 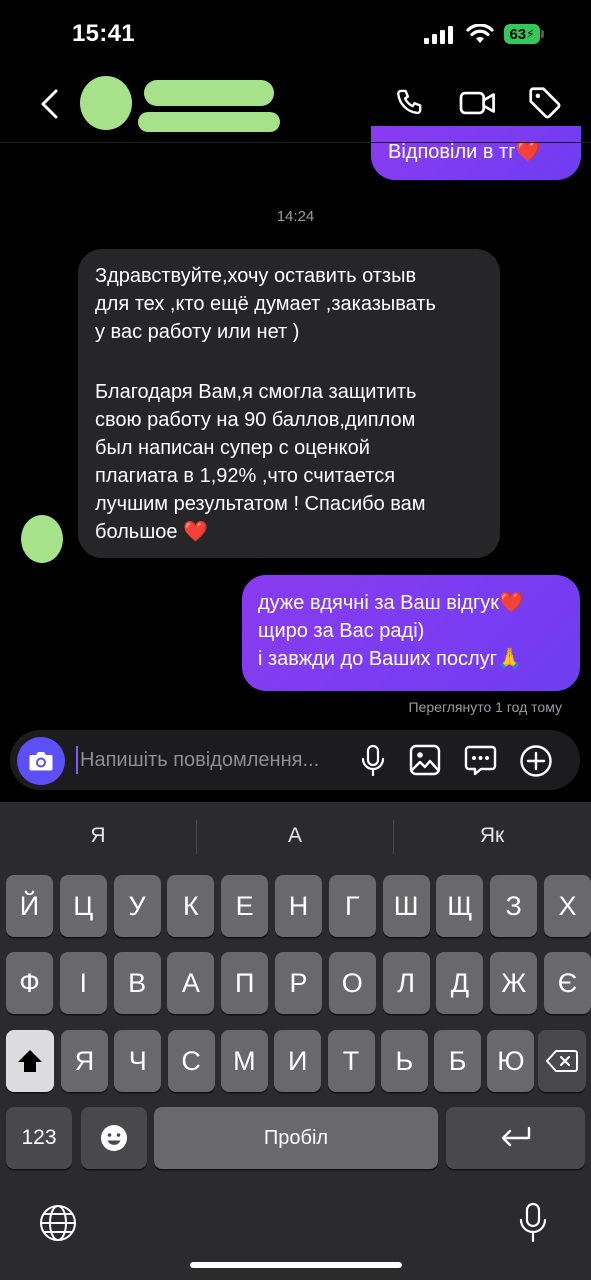 I want to click on key-letter: П, so click(x=245, y=983).